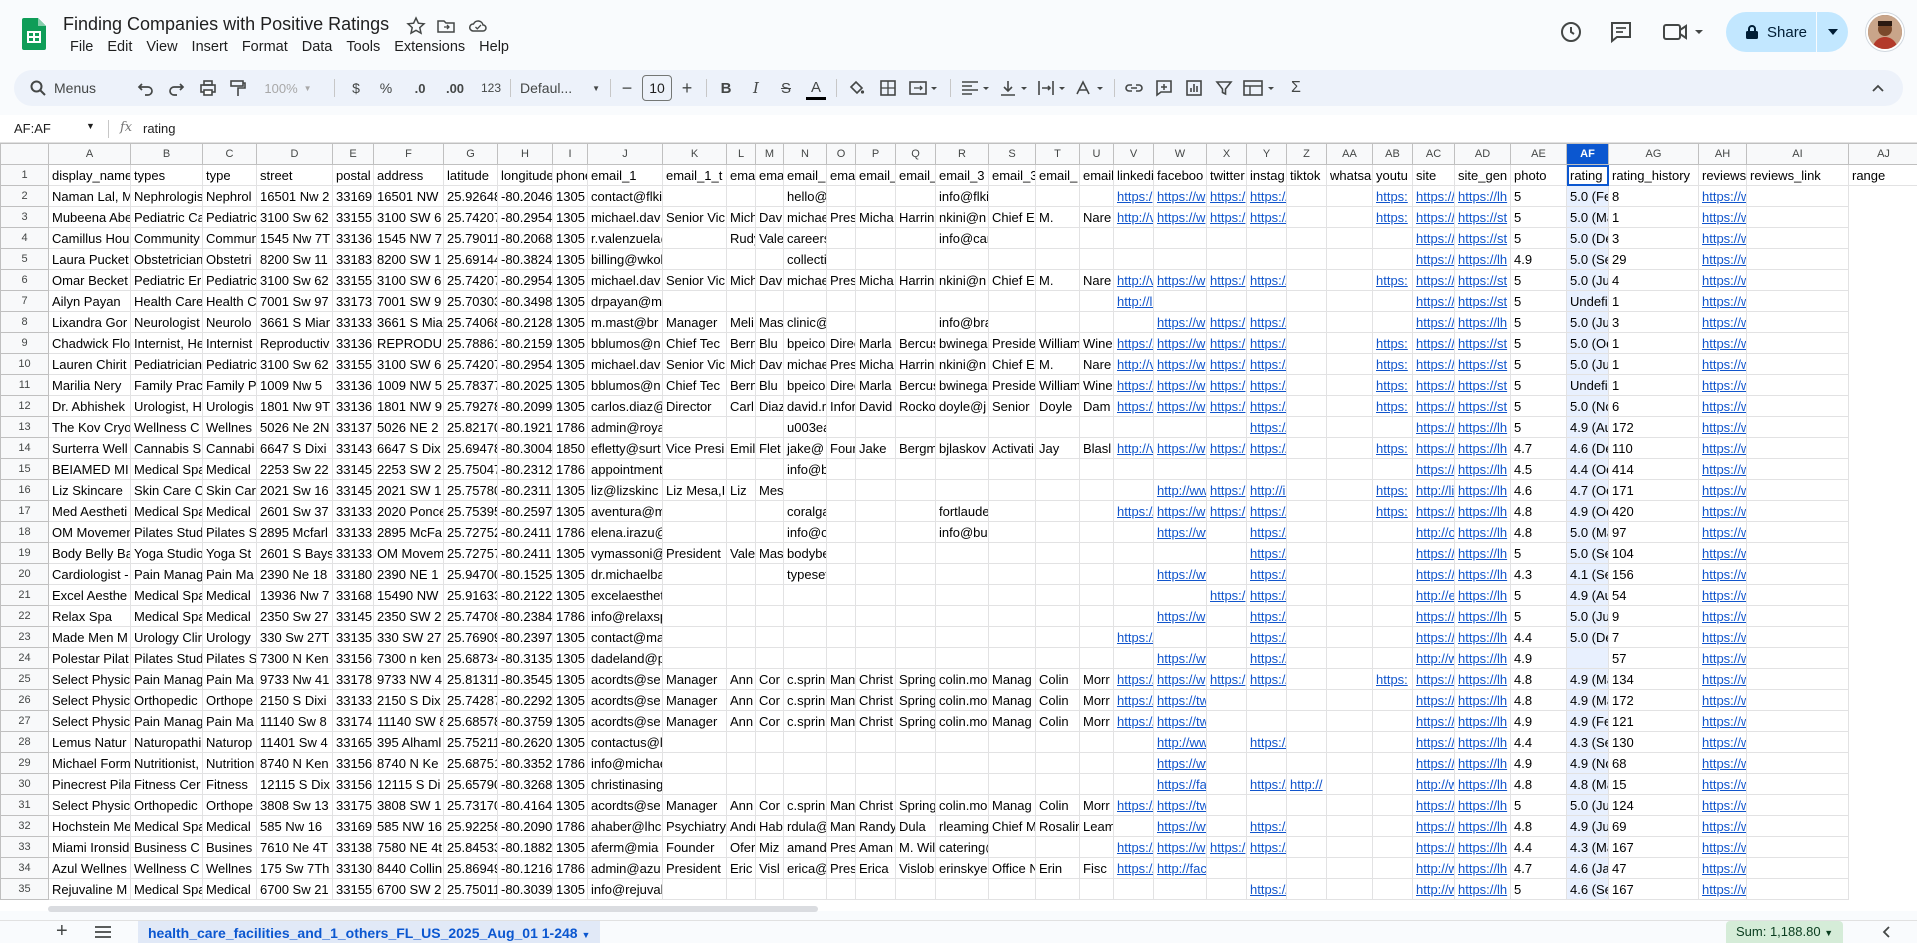  Describe the element at coordinates (295, 574) in the screenshot. I see `cell: 2390 Ne 18` at that location.